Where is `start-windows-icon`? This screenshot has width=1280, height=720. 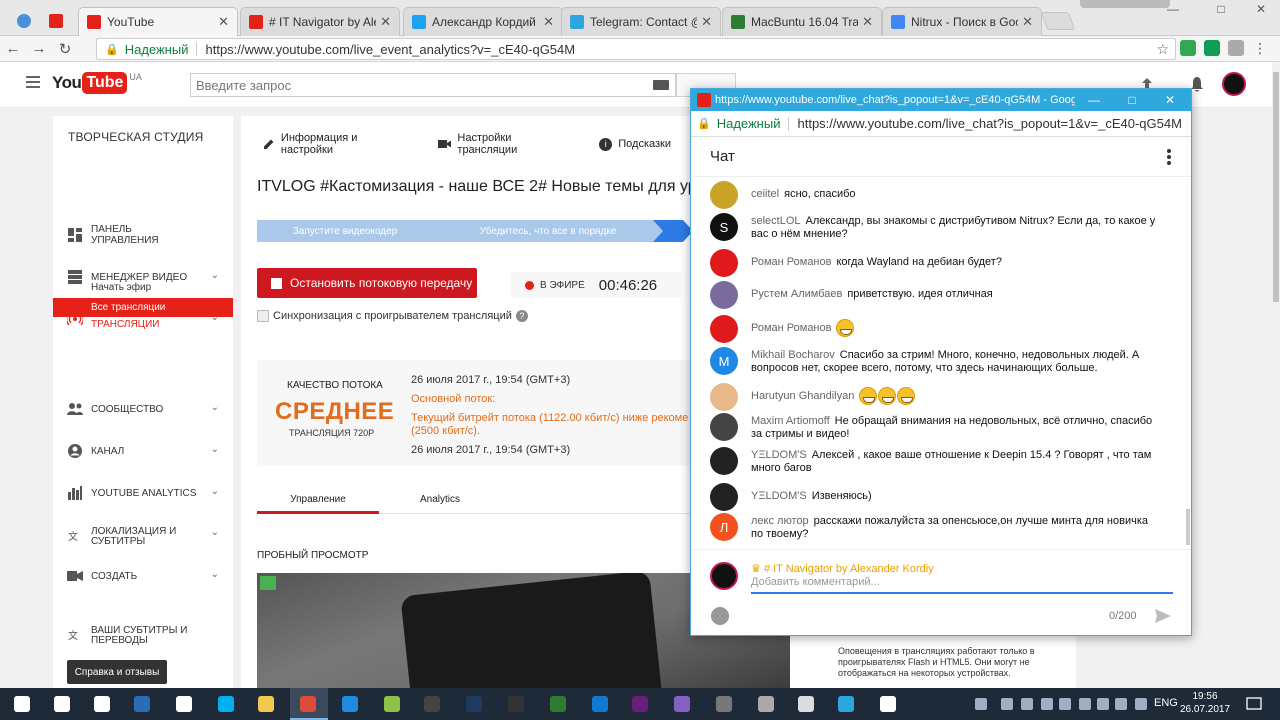
start-windows-icon is located at coordinates (22, 704).